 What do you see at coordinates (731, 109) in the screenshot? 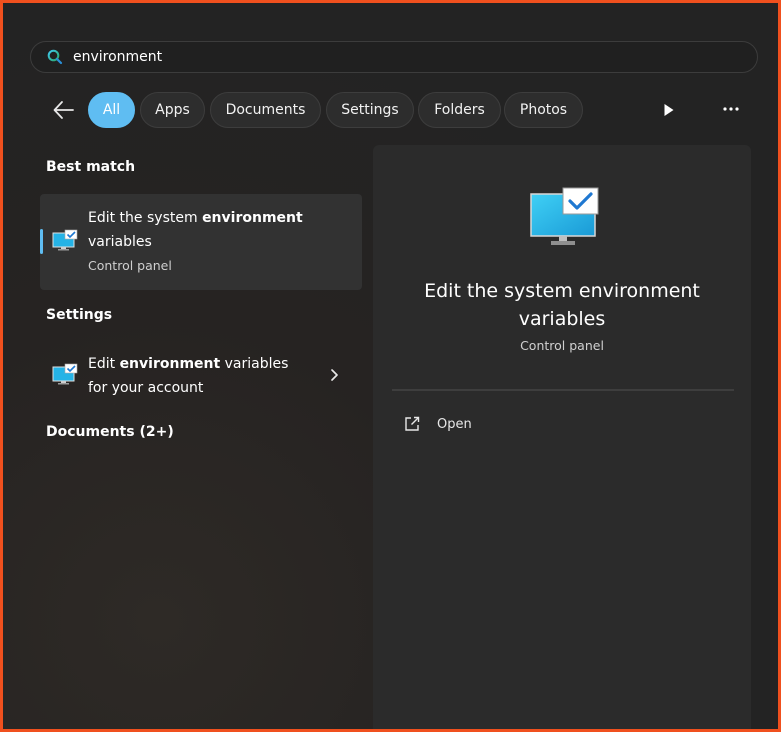
I see `more-icon` at bounding box center [731, 109].